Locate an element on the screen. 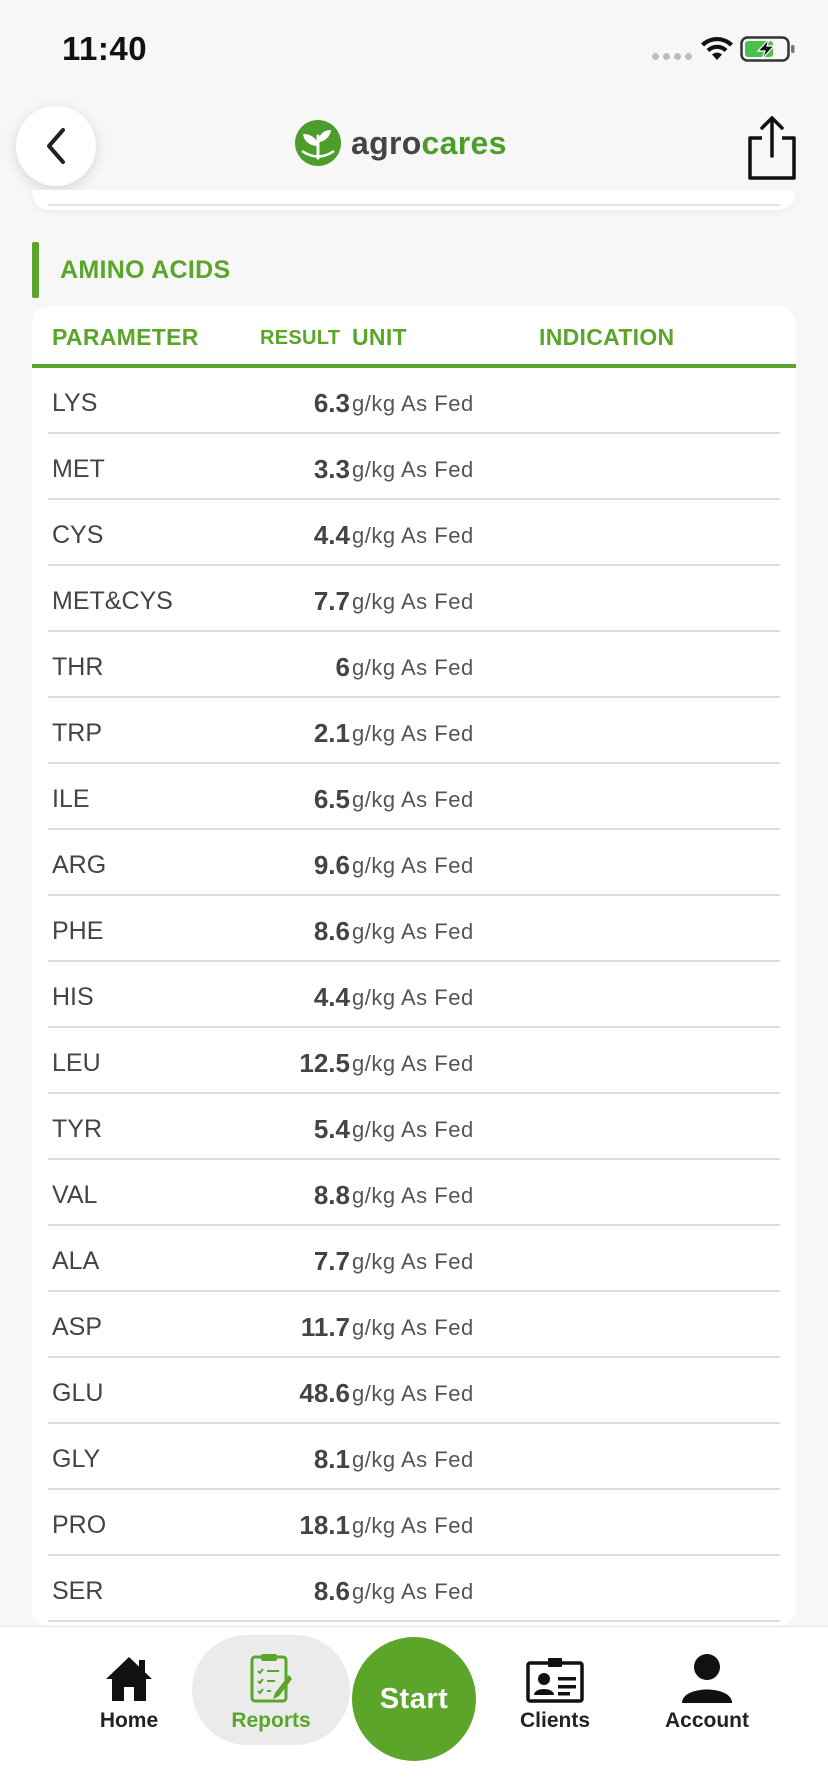 The width and height of the screenshot is (828, 1792). share-icon is located at coordinates (772, 148).